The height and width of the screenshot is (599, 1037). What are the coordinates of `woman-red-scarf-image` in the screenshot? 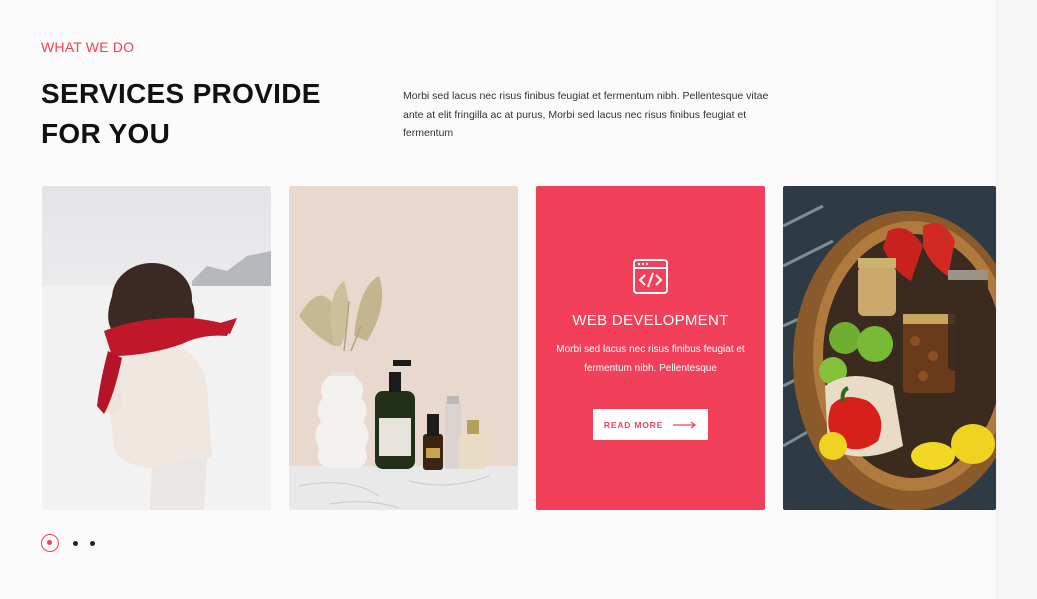 It's located at (156, 348).